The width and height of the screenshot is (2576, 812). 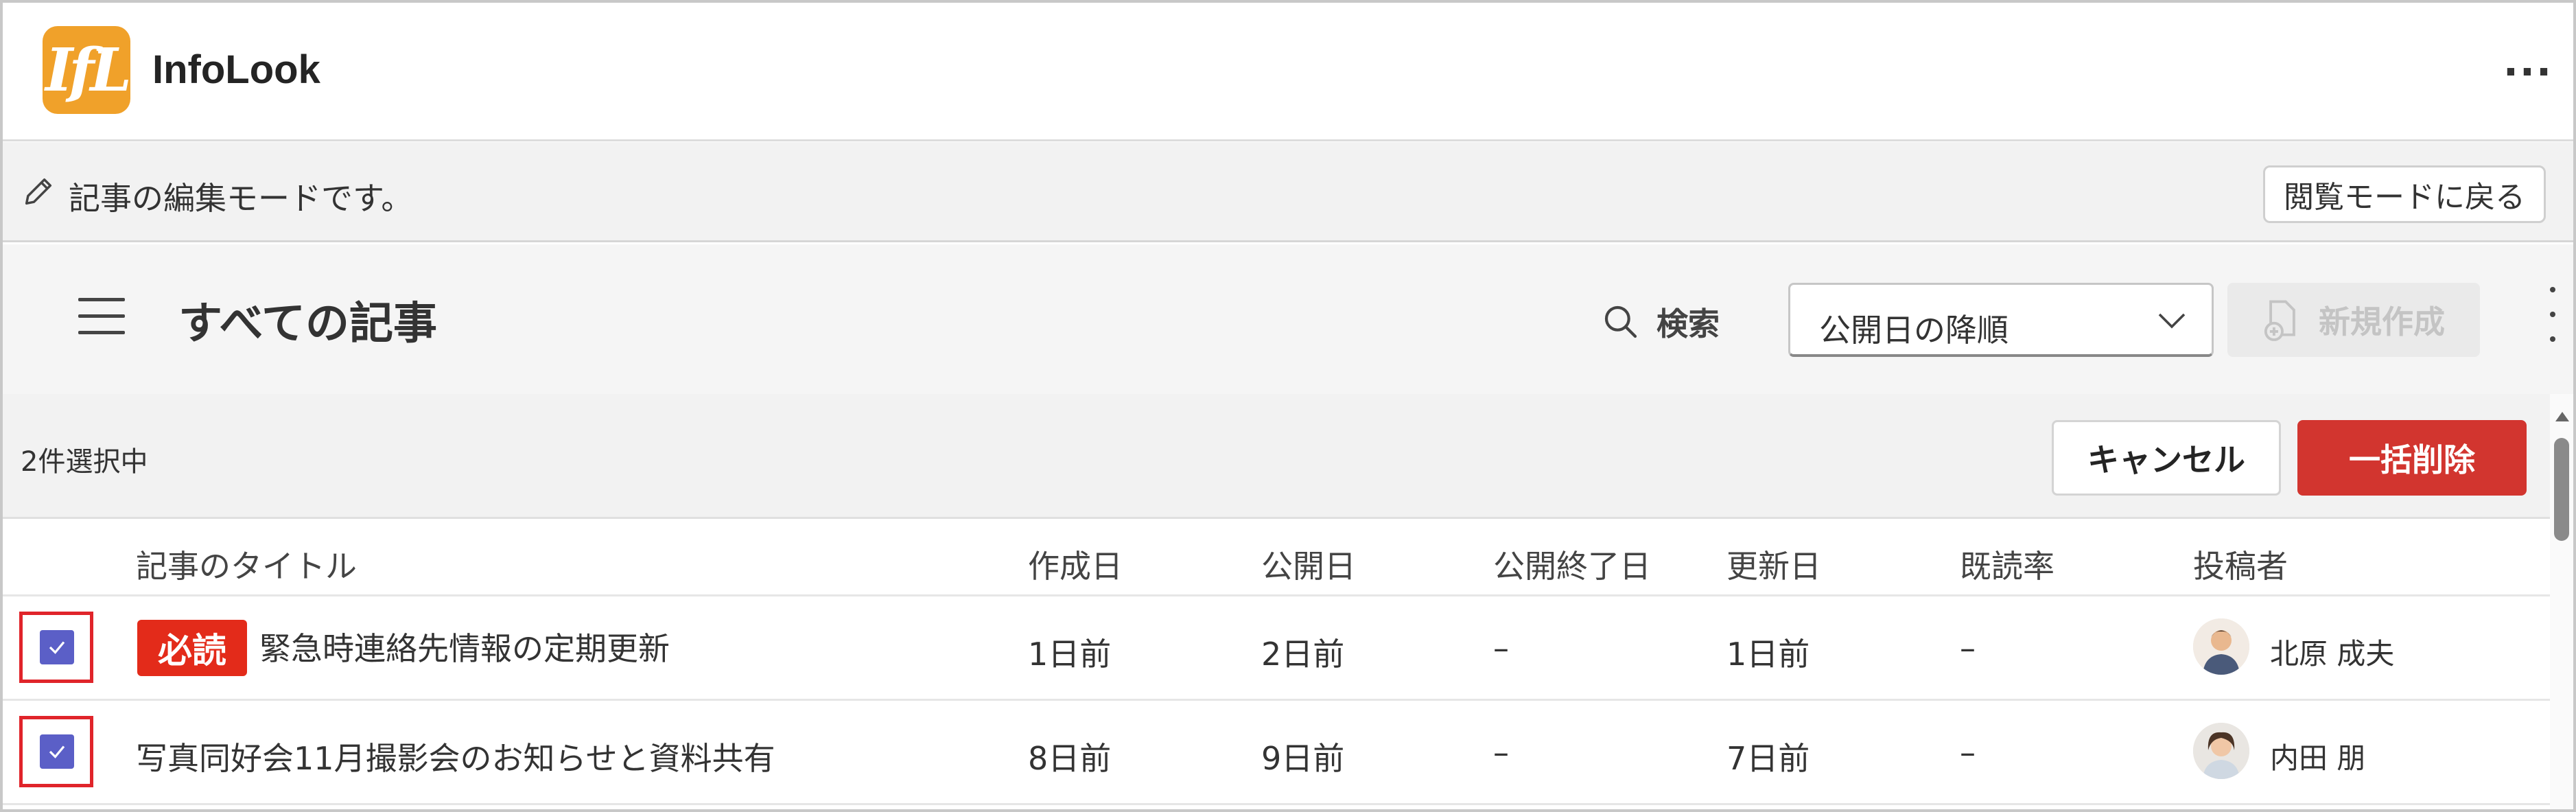 I want to click on pencil-icon, so click(x=38, y=191).